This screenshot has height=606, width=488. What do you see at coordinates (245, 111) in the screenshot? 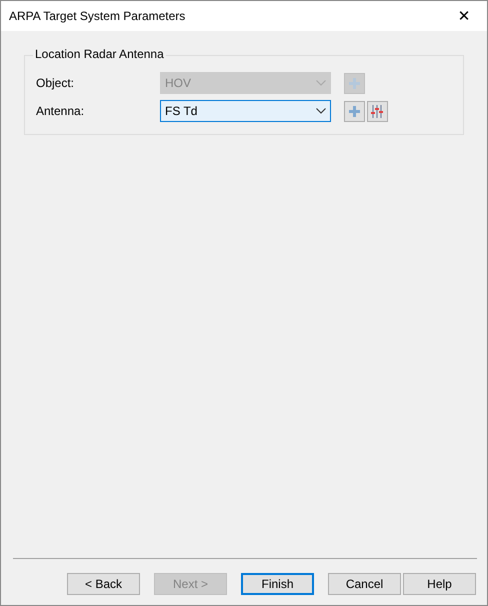
I see `dropdown: FS Td` at bounding box center [245, 111].